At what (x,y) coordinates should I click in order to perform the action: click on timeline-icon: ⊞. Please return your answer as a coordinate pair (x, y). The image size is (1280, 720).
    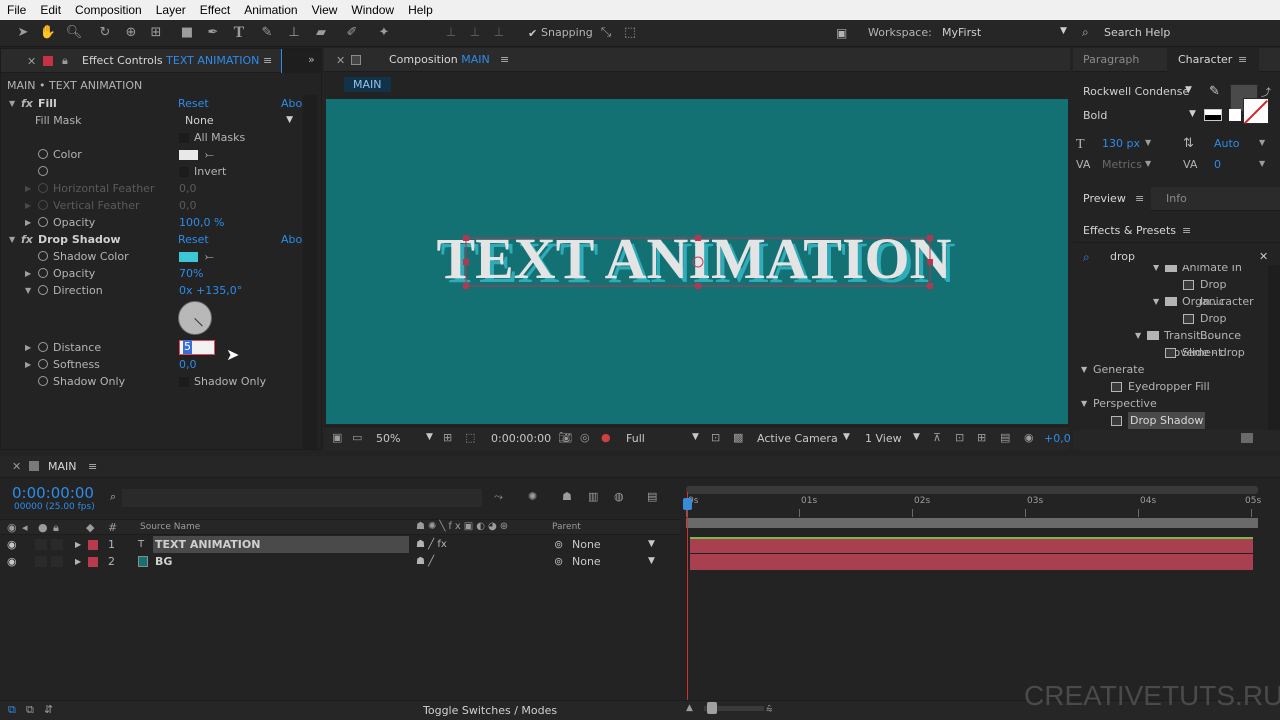
    Looking at the image, I should click on (981, 437).